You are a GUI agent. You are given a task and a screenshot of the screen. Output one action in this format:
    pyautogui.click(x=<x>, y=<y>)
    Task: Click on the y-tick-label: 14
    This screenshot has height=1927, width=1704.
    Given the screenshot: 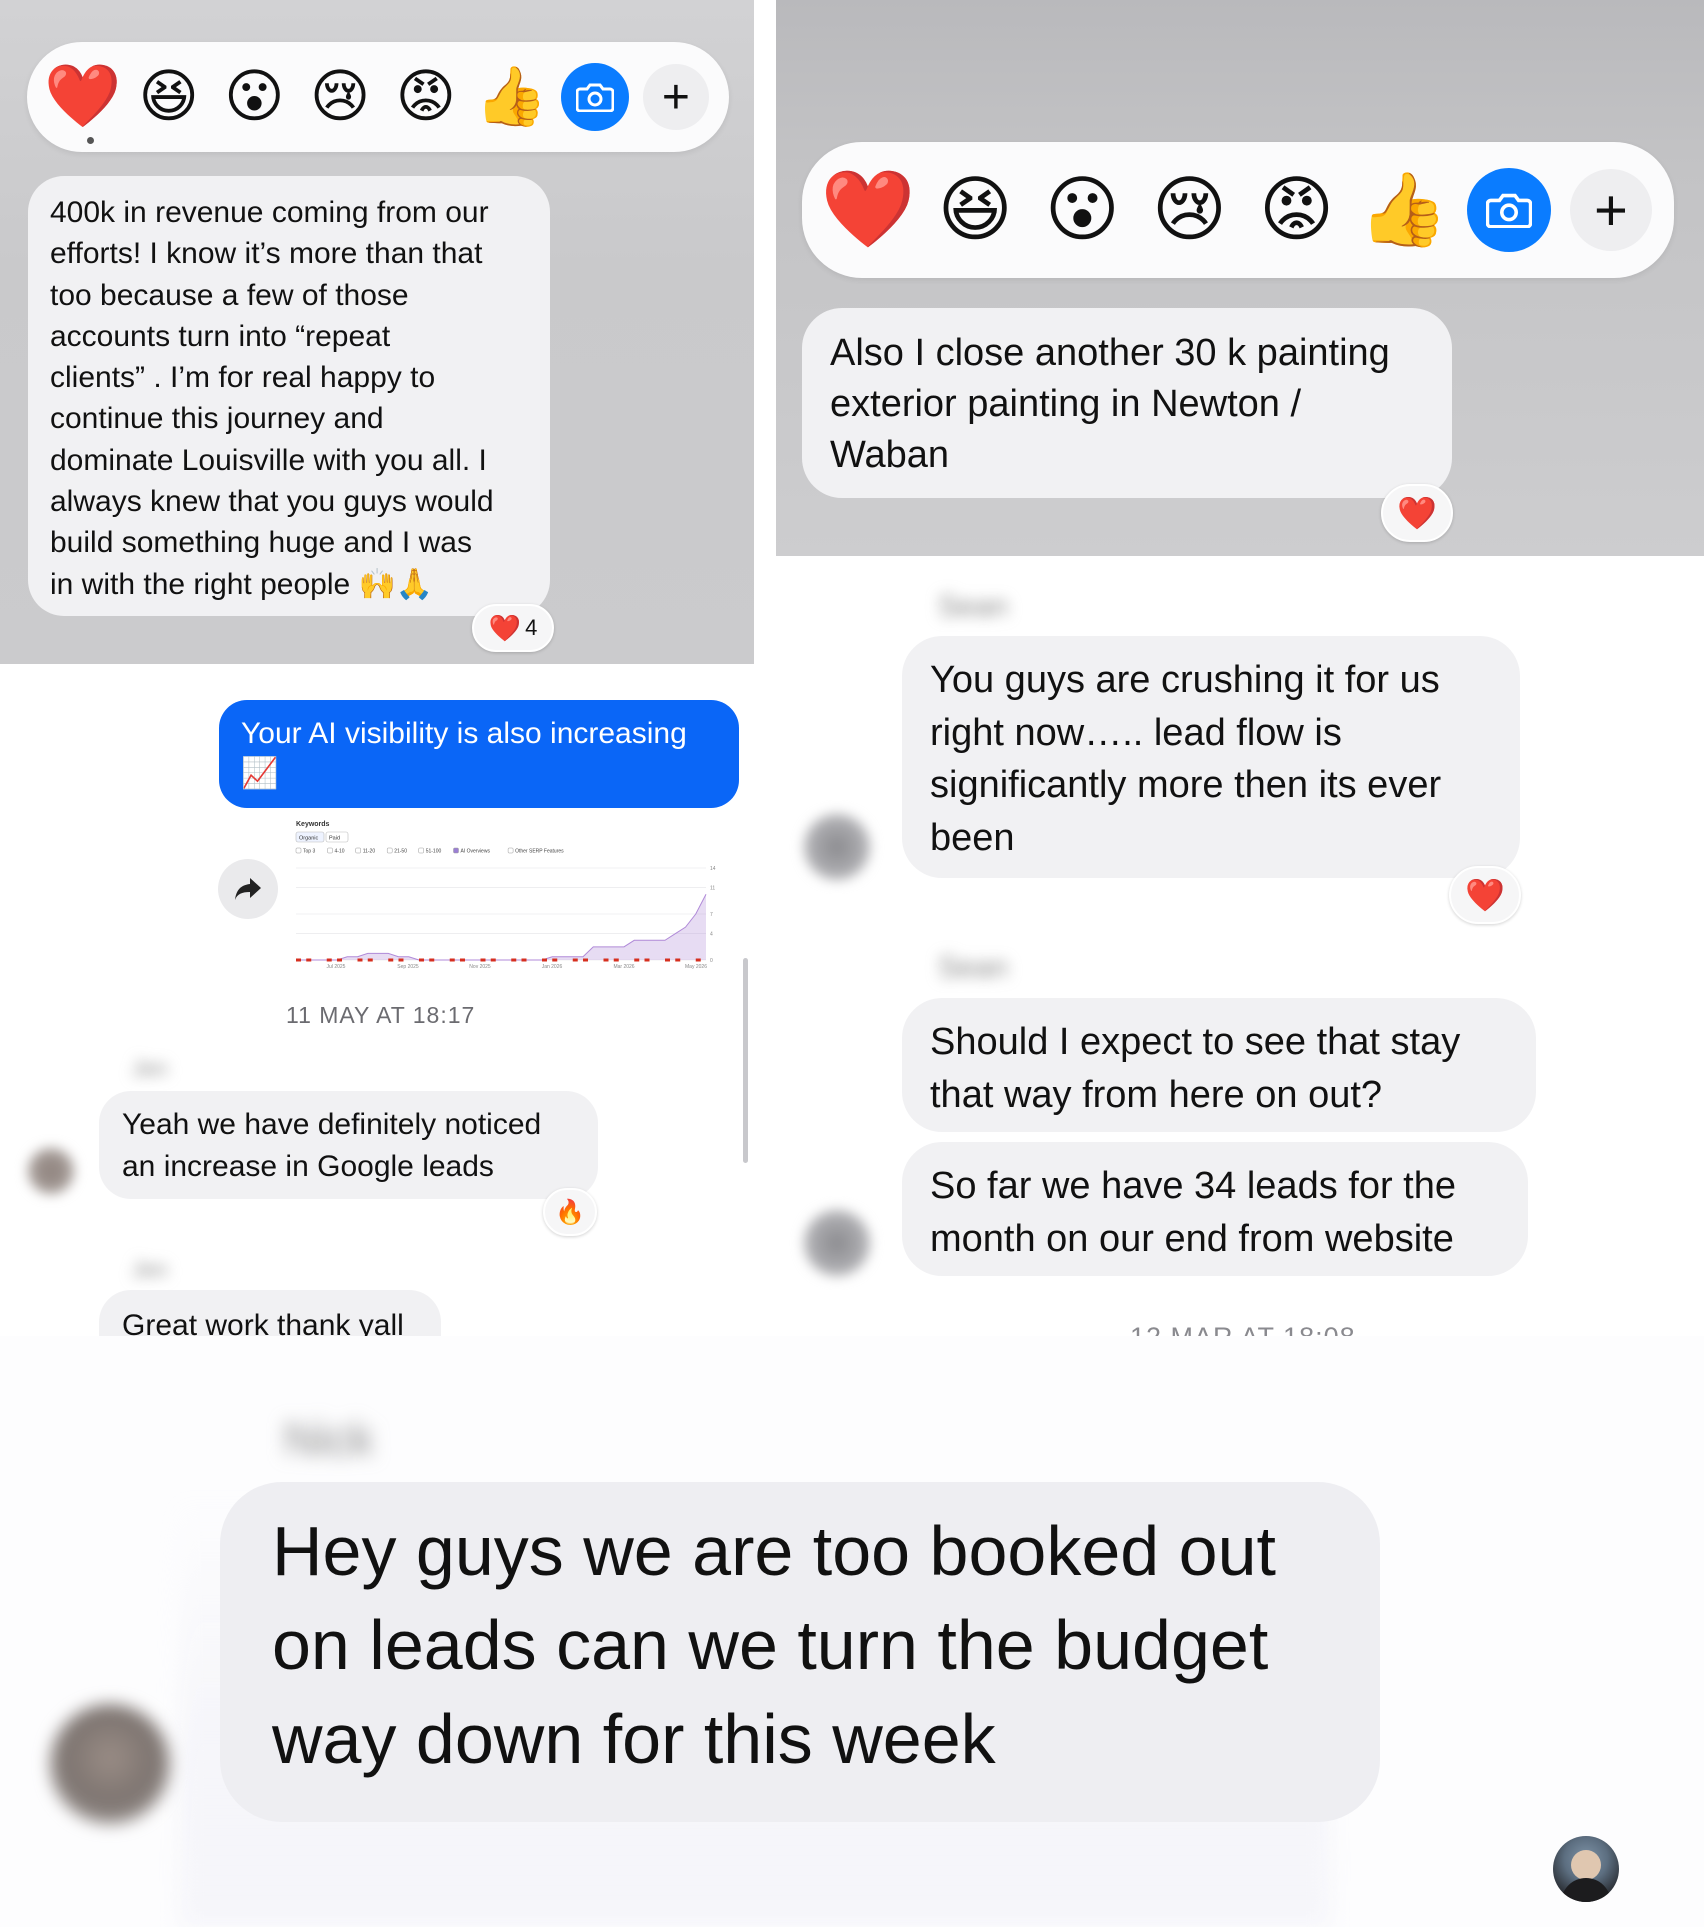 What is the action you would take?
    pyautogui.click(x=713, y=869)
    